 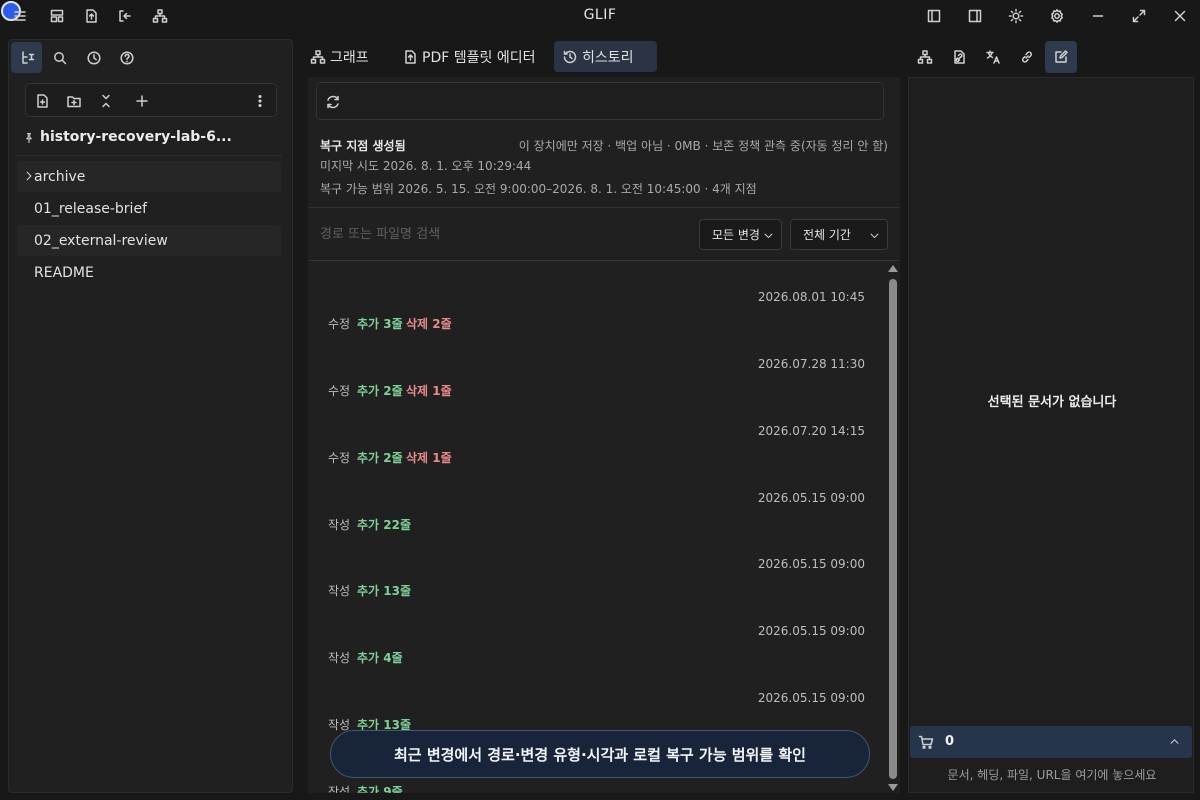 What do you see at coordinates (339, 458) in the screenshot?
I see `entry-kind: 수정` at bounding box center [339, 458].